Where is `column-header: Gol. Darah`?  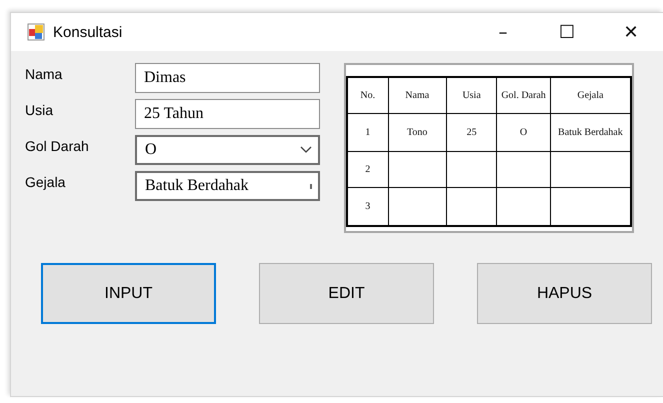
column-header: Gol. Darah is located at coordinates (523, 95).